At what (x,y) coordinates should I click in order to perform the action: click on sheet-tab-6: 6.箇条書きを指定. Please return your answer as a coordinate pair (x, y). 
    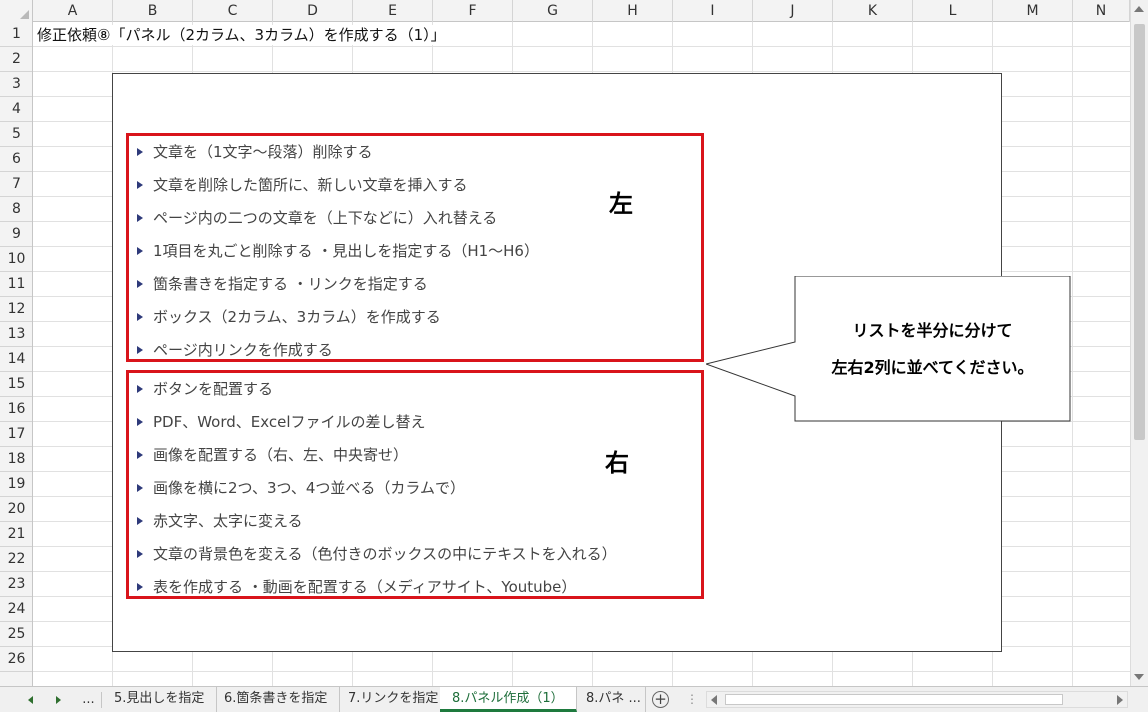
    Looking at the image, I should click on (276, 699).